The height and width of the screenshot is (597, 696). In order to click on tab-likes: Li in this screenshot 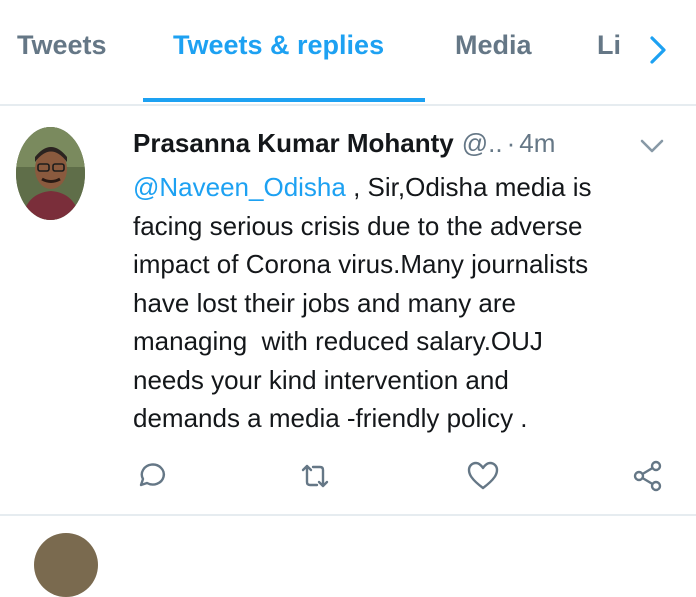, I will do `click(609, 45)`.